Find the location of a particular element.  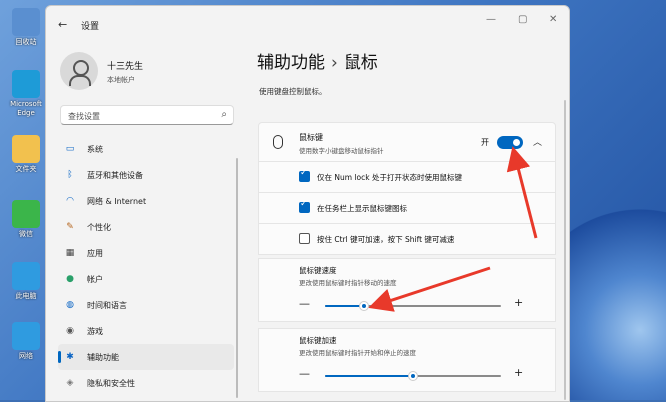

back-arrow-icon: ← is located at coordinates (62, 24).